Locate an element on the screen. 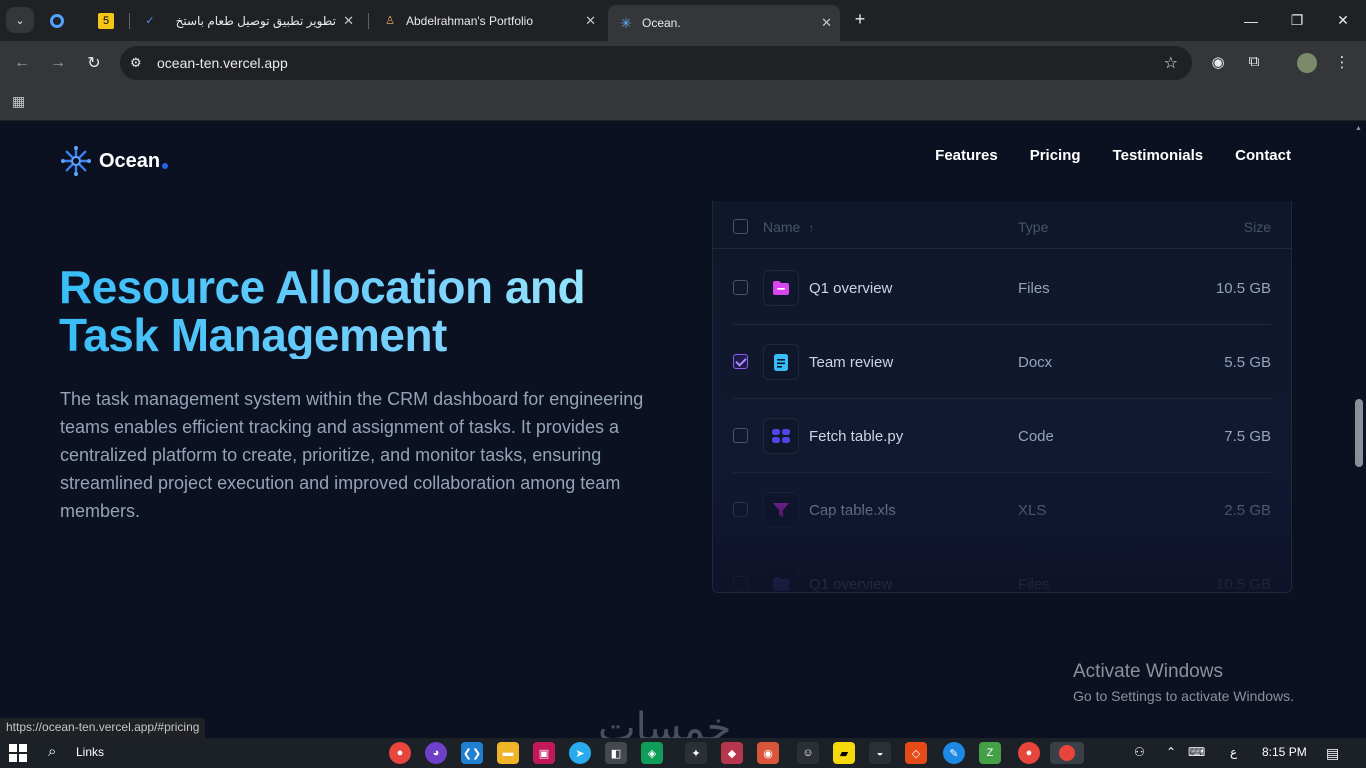 The height and width of the screenshot is (768, 1366). file-type: Code is located at coordinates (1036, 436).